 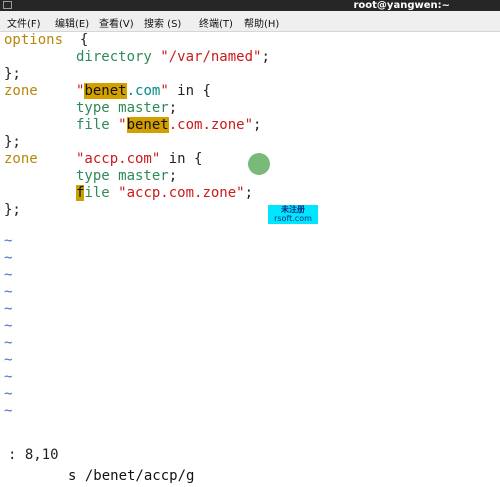 What do you see at coordinates (261, 22) in the screenshot?
I see `menu-help: 帮助(H)` at bounding box center [261, 22].